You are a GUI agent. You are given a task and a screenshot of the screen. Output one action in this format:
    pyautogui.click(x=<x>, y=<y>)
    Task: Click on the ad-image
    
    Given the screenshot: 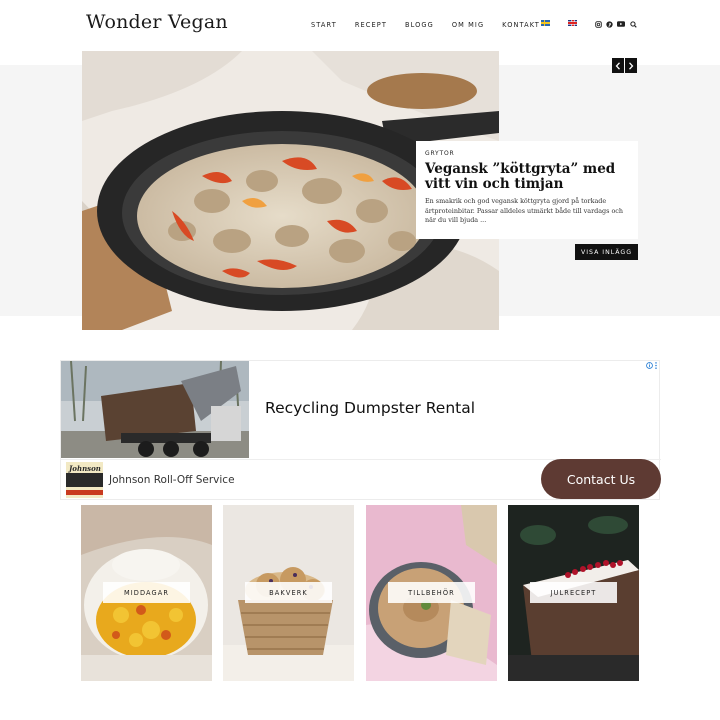 What is the action you would take?
    pyautogui.click(x=155, y=409)
    